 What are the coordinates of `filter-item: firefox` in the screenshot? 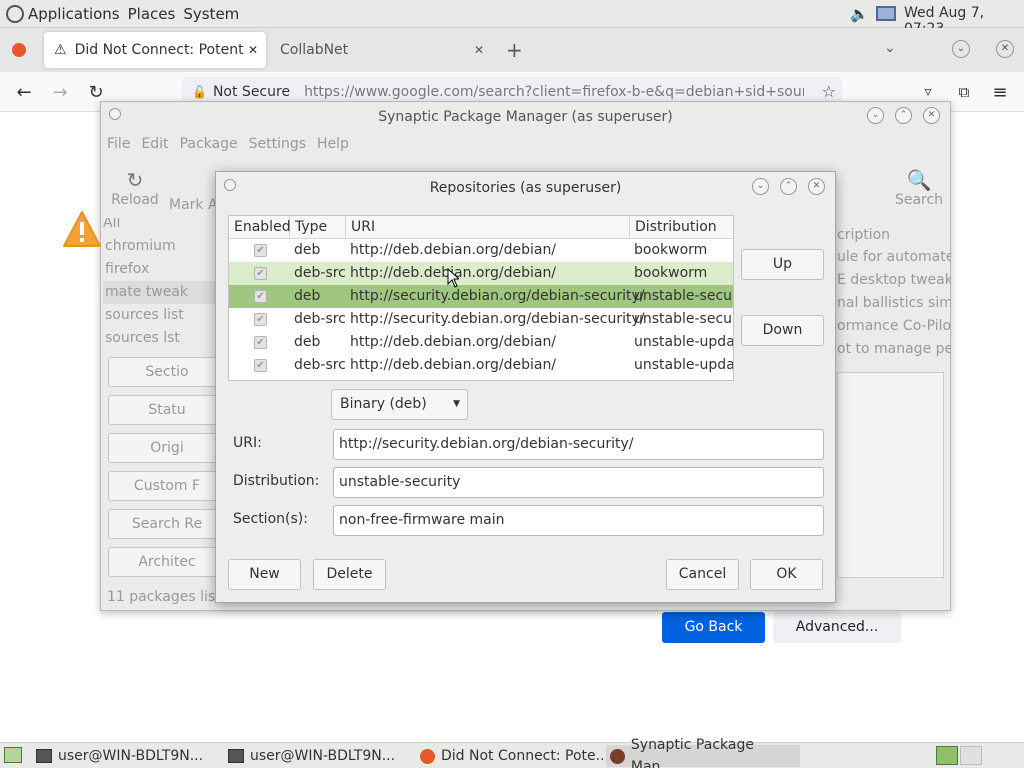 It's located at (163, 269).